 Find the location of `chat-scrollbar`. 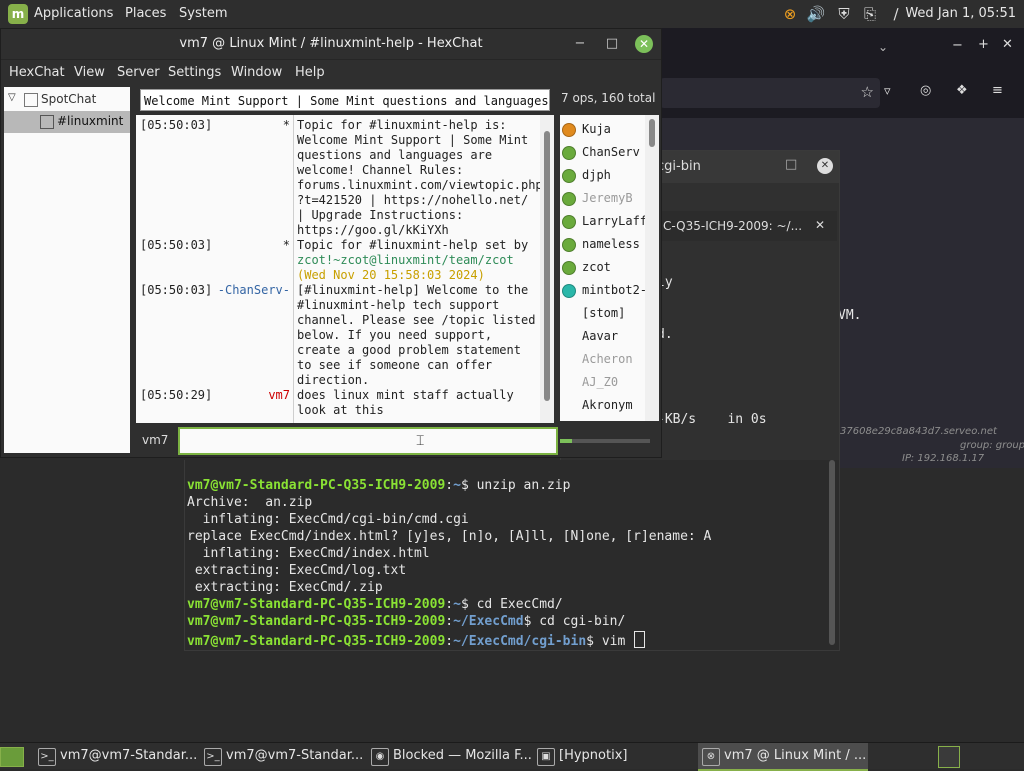

chat-scrollbar is located at coordinates (547, 269).